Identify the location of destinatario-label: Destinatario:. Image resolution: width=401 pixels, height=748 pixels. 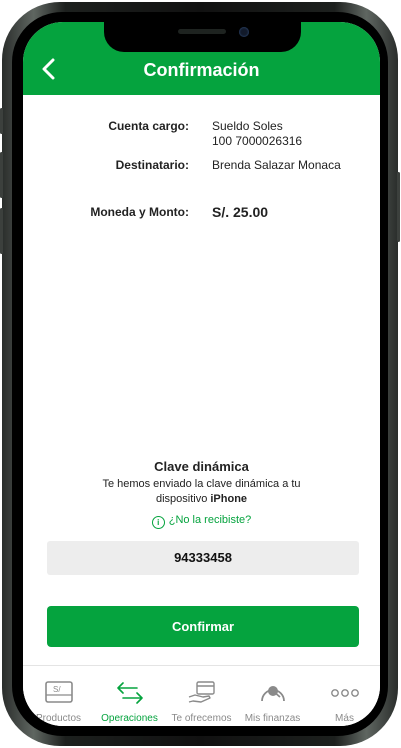
(152, 165).